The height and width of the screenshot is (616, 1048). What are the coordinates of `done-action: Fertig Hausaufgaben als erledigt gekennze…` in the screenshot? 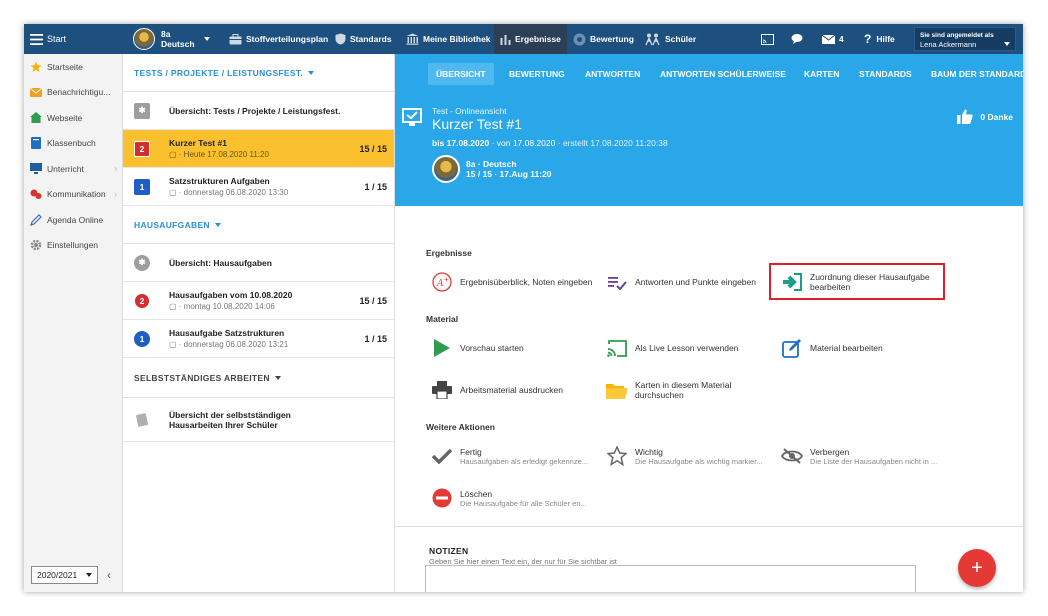 It's located at (518, 456).